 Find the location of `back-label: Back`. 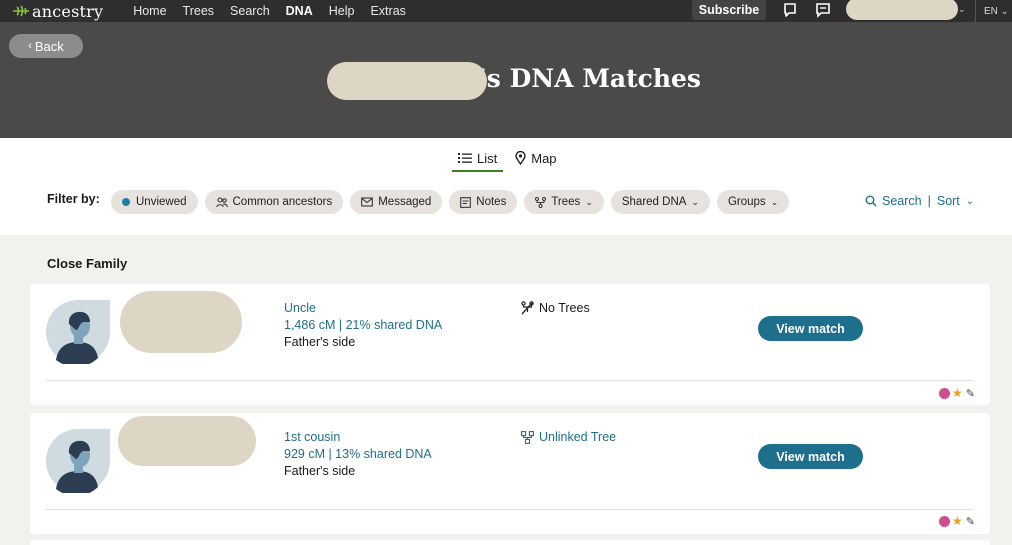

back-label: Back is located at coordinates (49, 46).